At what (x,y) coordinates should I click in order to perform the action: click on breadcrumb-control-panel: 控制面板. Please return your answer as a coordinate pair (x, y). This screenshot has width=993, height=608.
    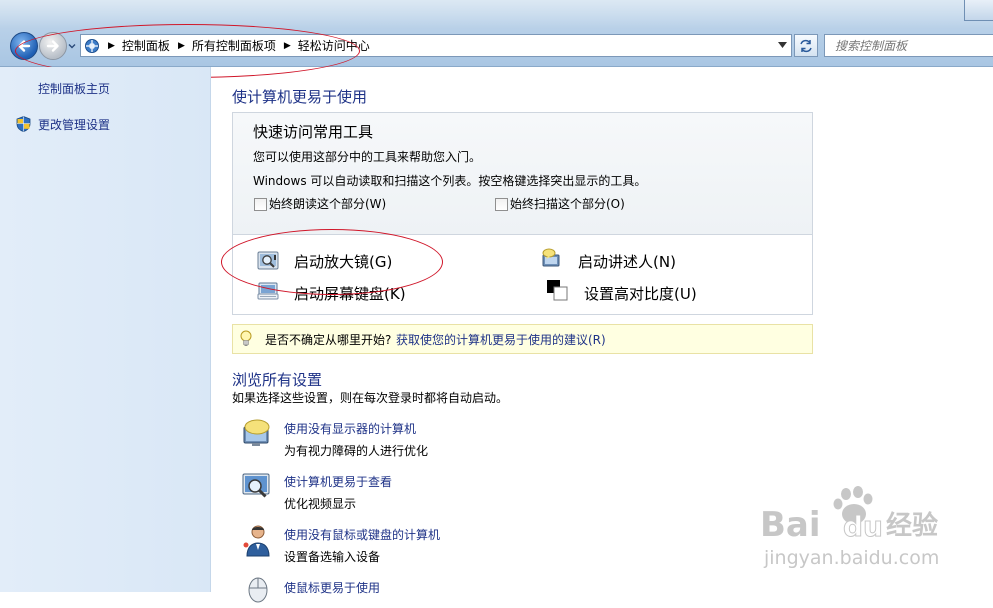
    Looking at the image, I should click on (146, 45).